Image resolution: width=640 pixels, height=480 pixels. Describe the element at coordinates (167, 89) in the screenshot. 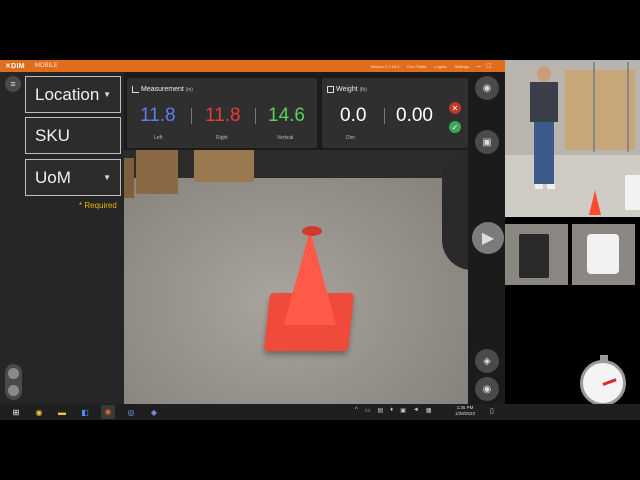

I see `measurement-title: Measurement (in)` at that location.